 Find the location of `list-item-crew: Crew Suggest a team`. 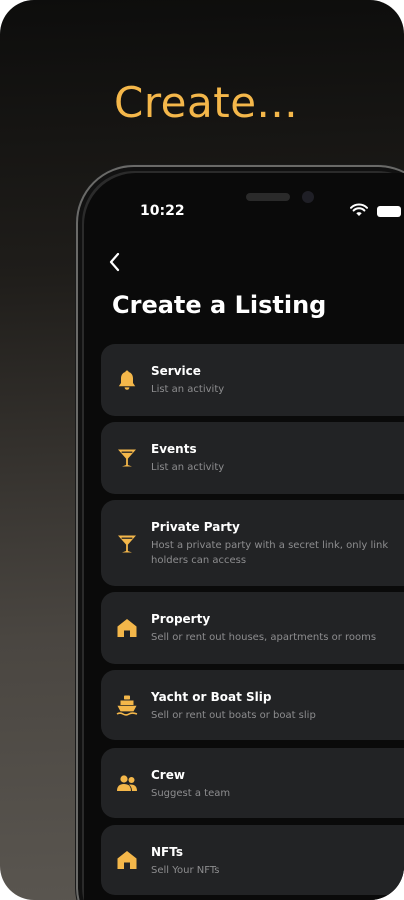

list-item-crew: Crew Suggest a team is located at coordinates (252, 783).